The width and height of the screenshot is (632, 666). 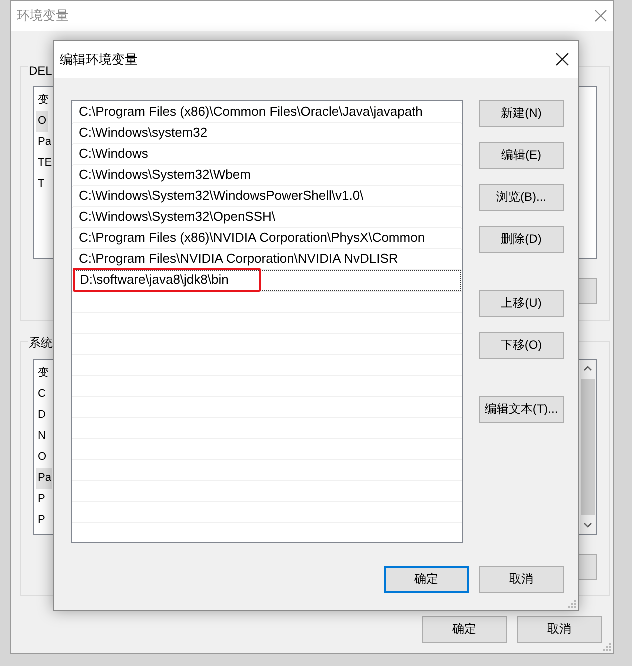 I want to click on variable-name: D, so click(x=41, y=415).